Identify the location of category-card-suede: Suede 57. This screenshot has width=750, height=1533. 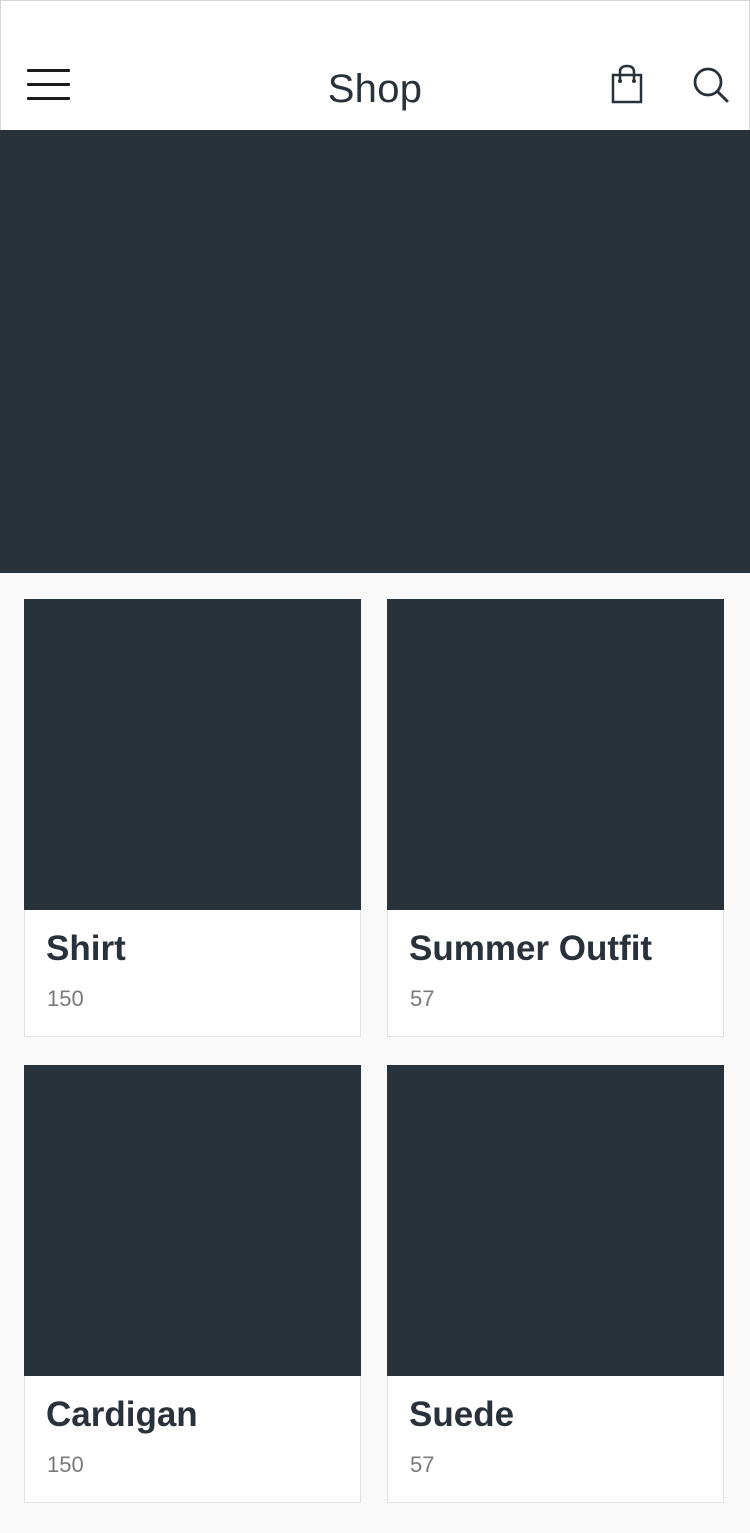
(555, 1284).